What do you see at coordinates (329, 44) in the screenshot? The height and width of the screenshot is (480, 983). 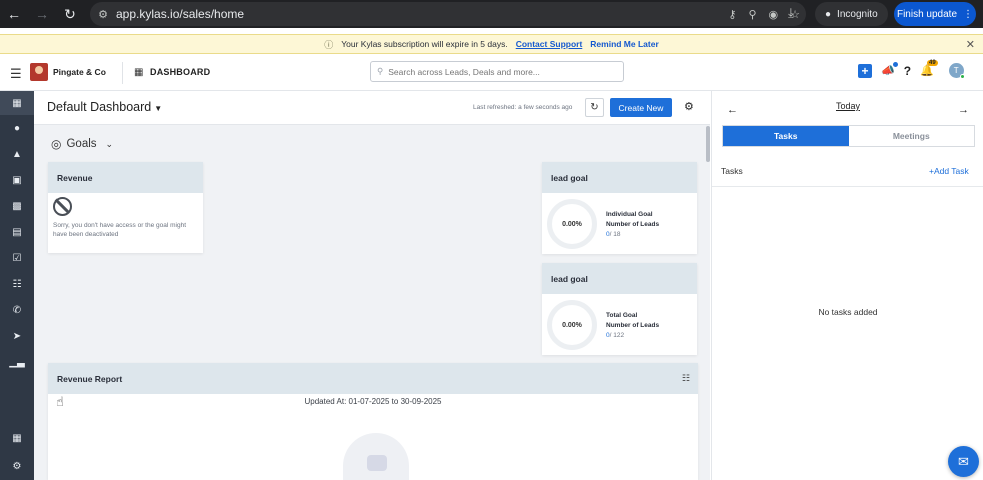 I see `info-icon: ⓘ` at bounding box center [329, 44].